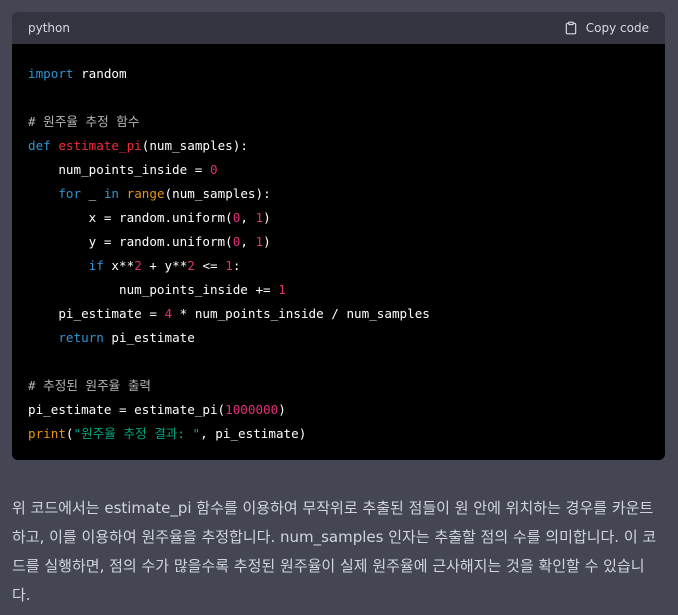 The height and width of the screenshot is (615, 678). What do you see at coordinates (149, 241) in the screenshot?
I see `code-line: y = random.uniform(0, 1)` at bounding box center [149, 241].